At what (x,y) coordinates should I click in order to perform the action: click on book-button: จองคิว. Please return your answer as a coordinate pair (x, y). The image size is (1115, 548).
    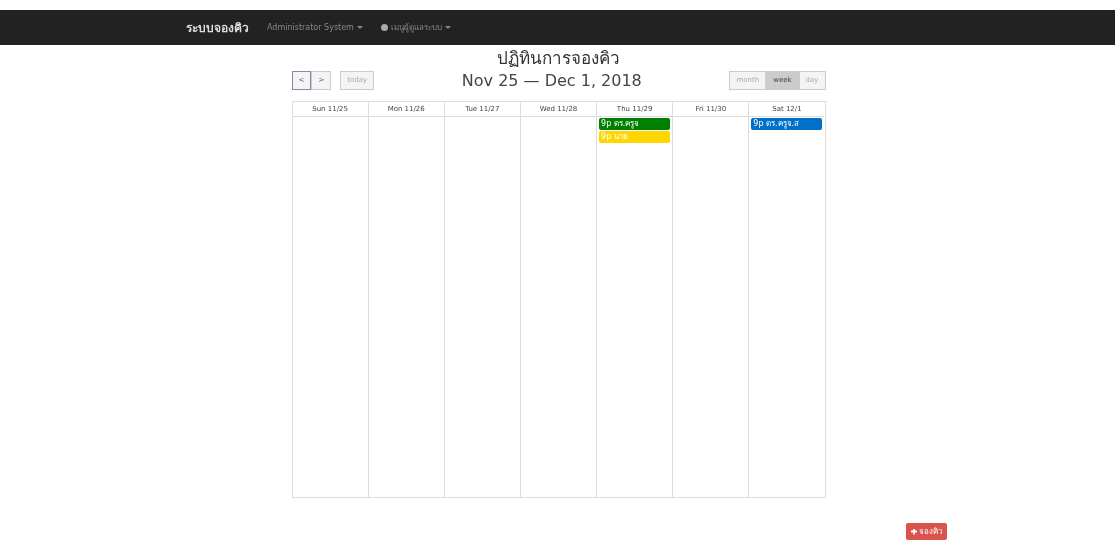
    Looking at the image, I should click on (926, 531).